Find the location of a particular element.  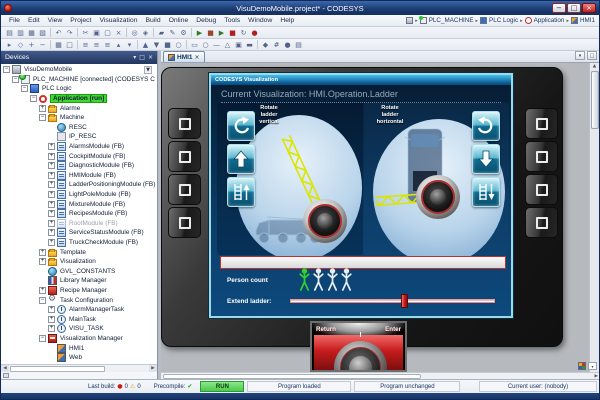

tree-item-diagnosticmodule-fb: + DiagnosticModule (FB) is located at coordinates (79, 166).